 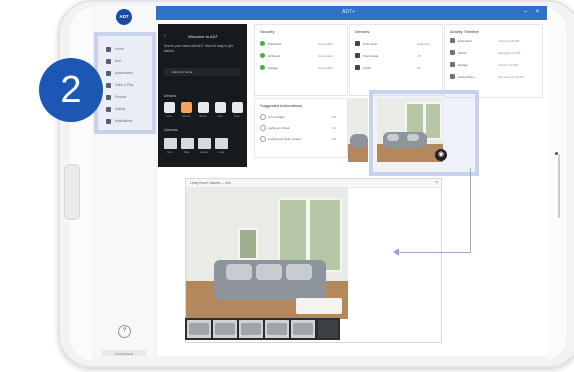 What do you see at coordinates (466, 77) in the screenshot?
I see `row-label: Living Room` at bounding box center [466, 77].